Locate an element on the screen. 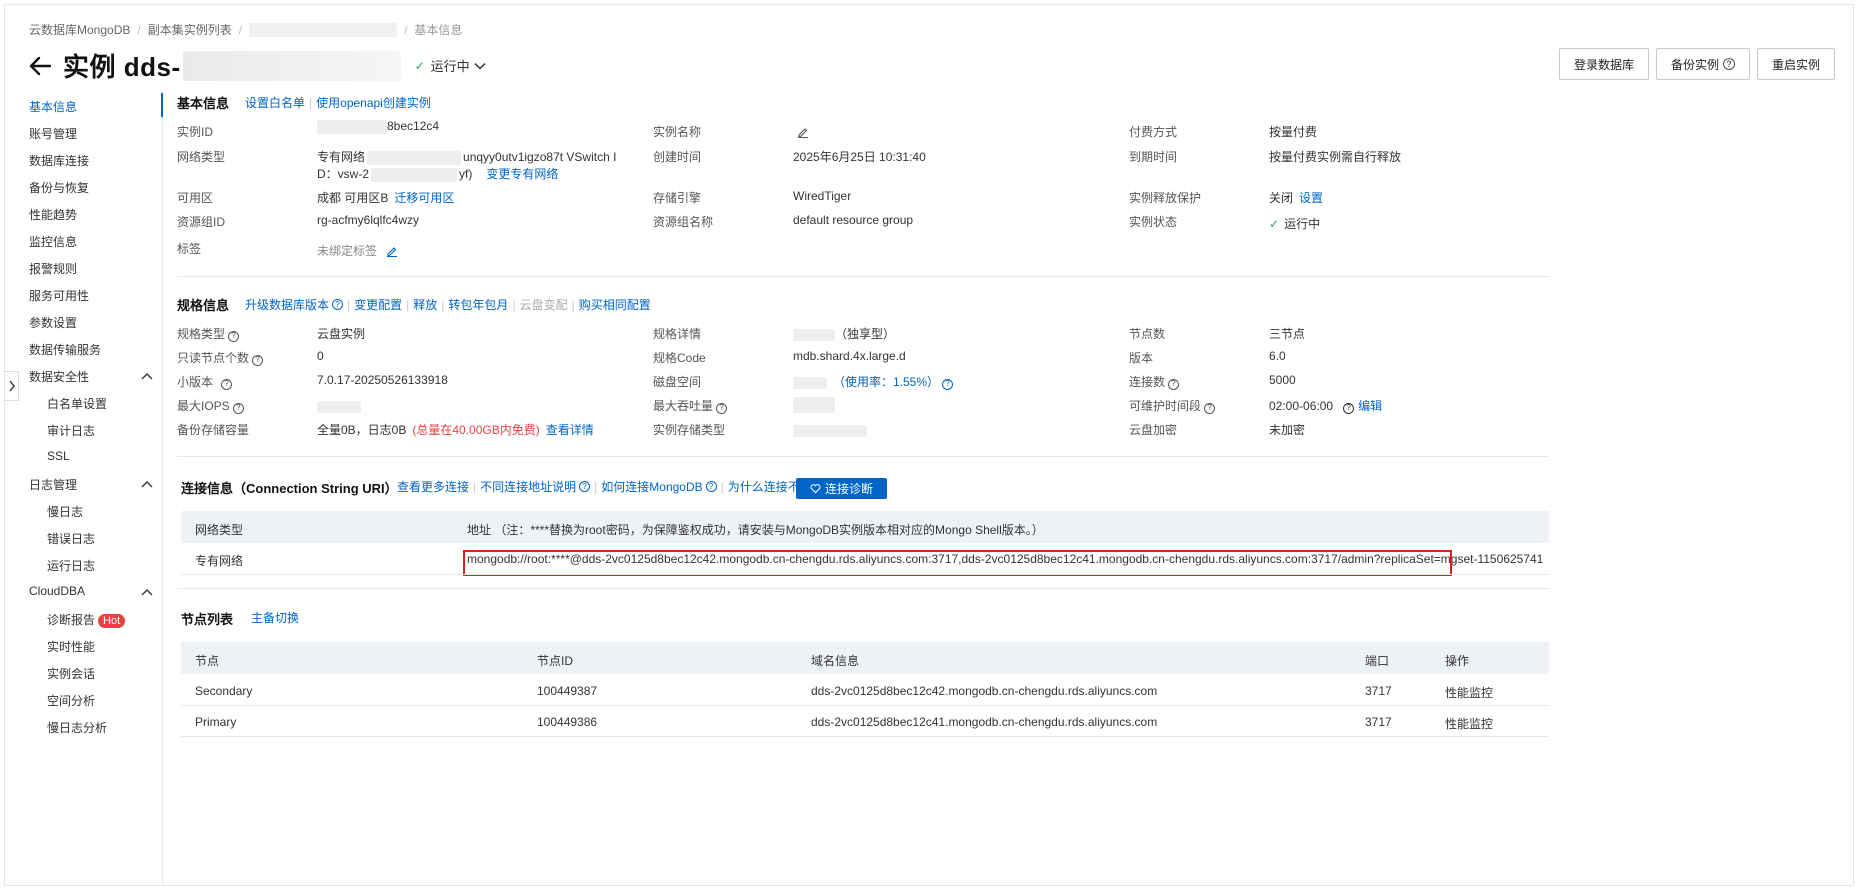  sidebar-item-accounts: 账号管理 is located at coordinates (53, 133).